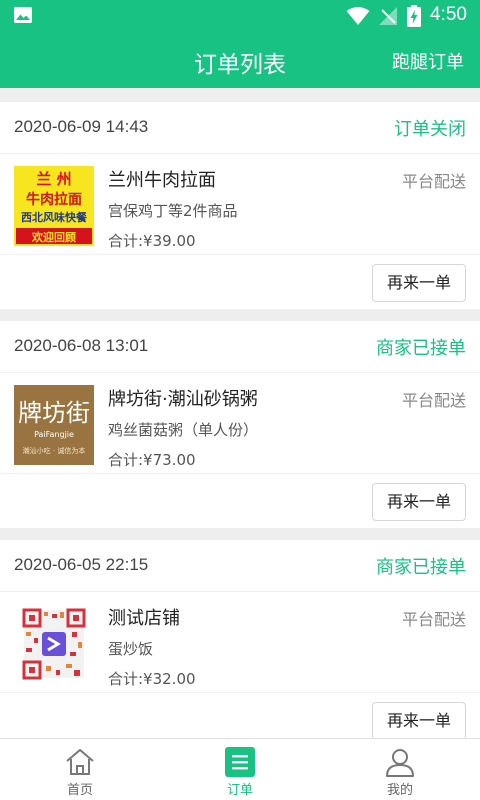 The height and width of the screenshot is (800, 480). What do you see at coordinates (240, 762) in the screenshot?
I see `orders-icon` at bounding box center [240, 762].